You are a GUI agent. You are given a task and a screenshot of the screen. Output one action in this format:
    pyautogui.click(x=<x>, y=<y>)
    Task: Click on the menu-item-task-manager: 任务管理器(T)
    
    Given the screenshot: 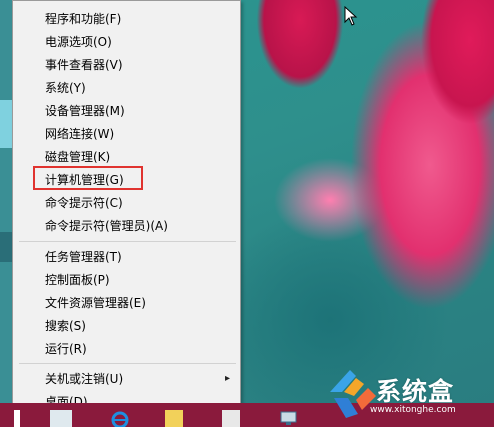 What is the action you would take?
    pyautogui.click(x=126, y=257)
    